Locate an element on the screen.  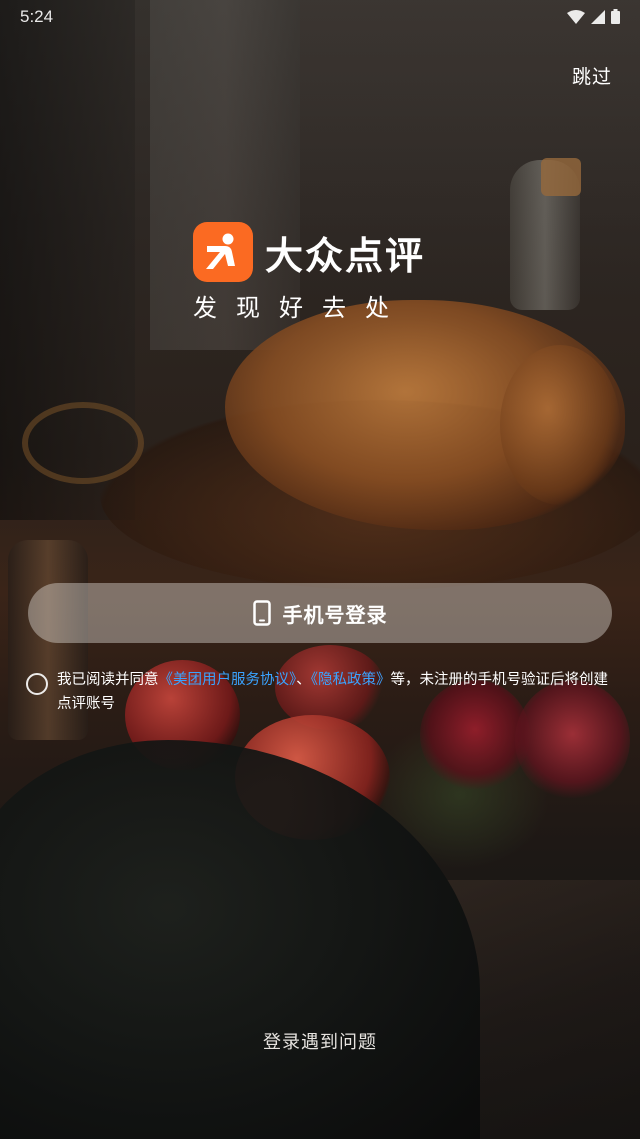
skip-button: 跳过 is located at coordinates (592, 75).